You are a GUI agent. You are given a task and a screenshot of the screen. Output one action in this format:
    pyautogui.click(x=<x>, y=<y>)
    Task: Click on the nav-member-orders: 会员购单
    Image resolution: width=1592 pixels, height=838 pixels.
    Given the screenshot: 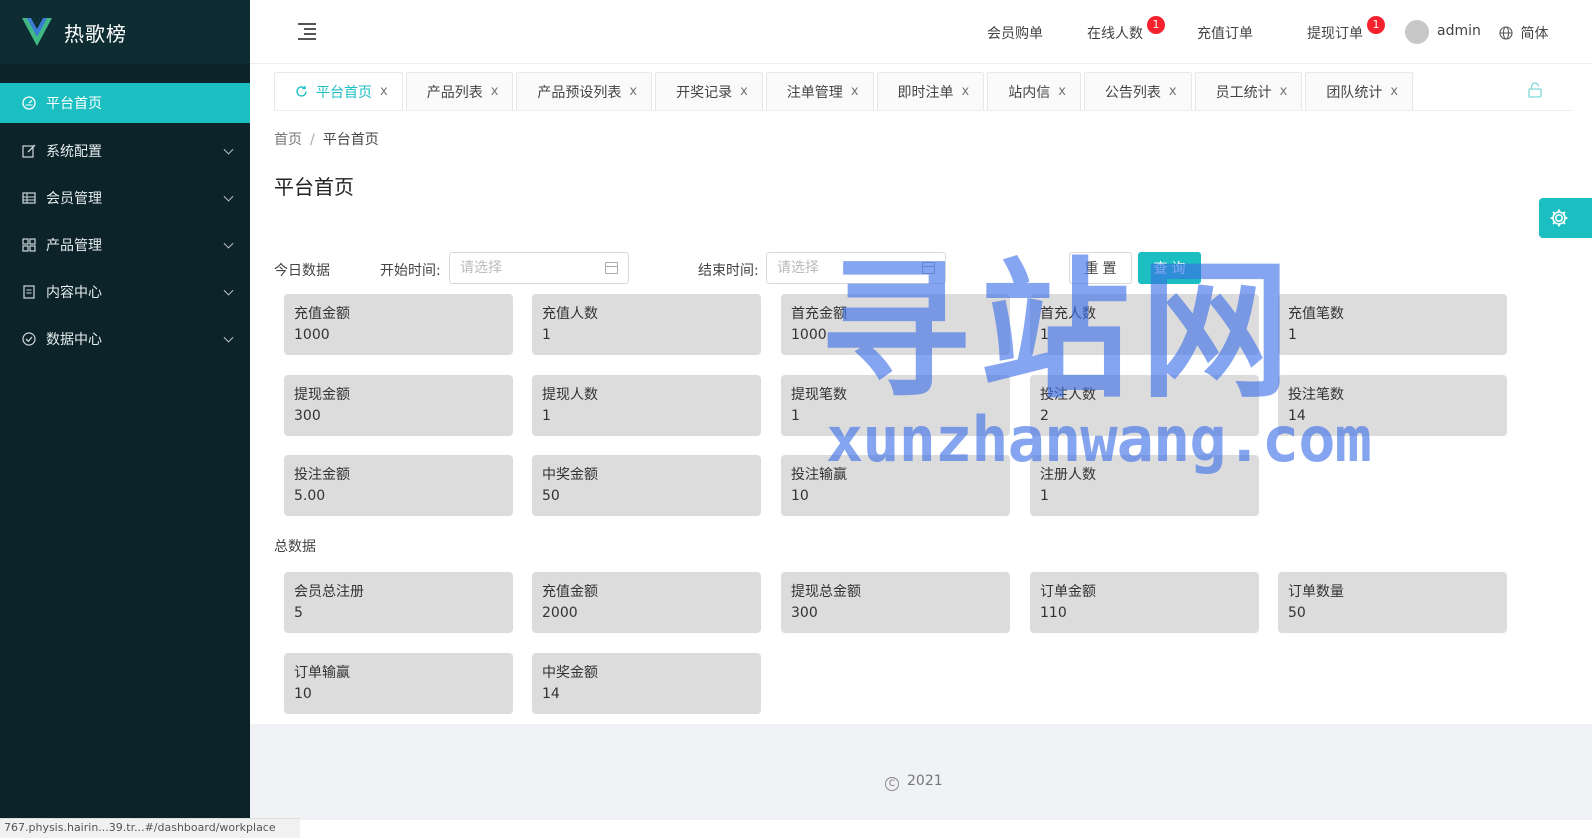 What is the action you would take?
    pyautogui.click(x=1015, y=33)
    